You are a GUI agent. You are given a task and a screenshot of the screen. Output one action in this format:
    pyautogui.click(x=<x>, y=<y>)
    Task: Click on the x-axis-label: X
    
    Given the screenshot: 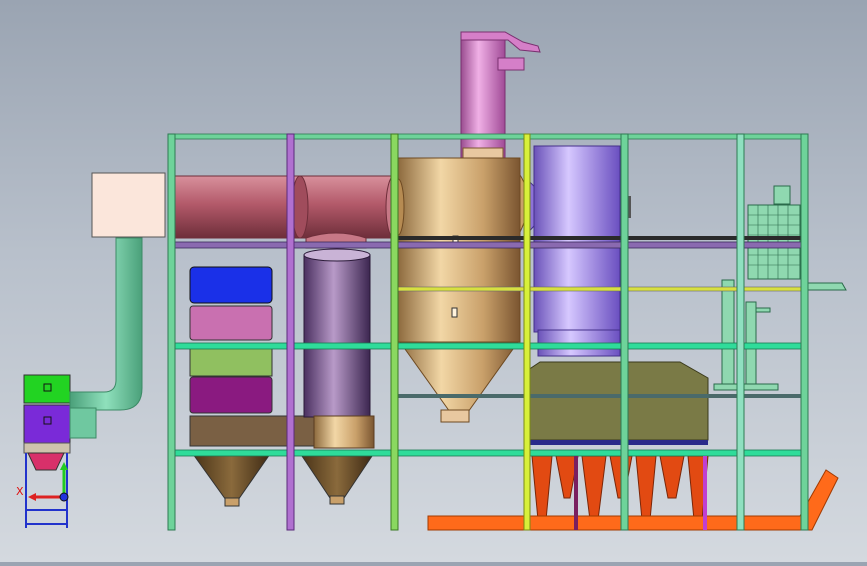 What is the action you would take?
    pyautogui.click(x=20, y=491)
    